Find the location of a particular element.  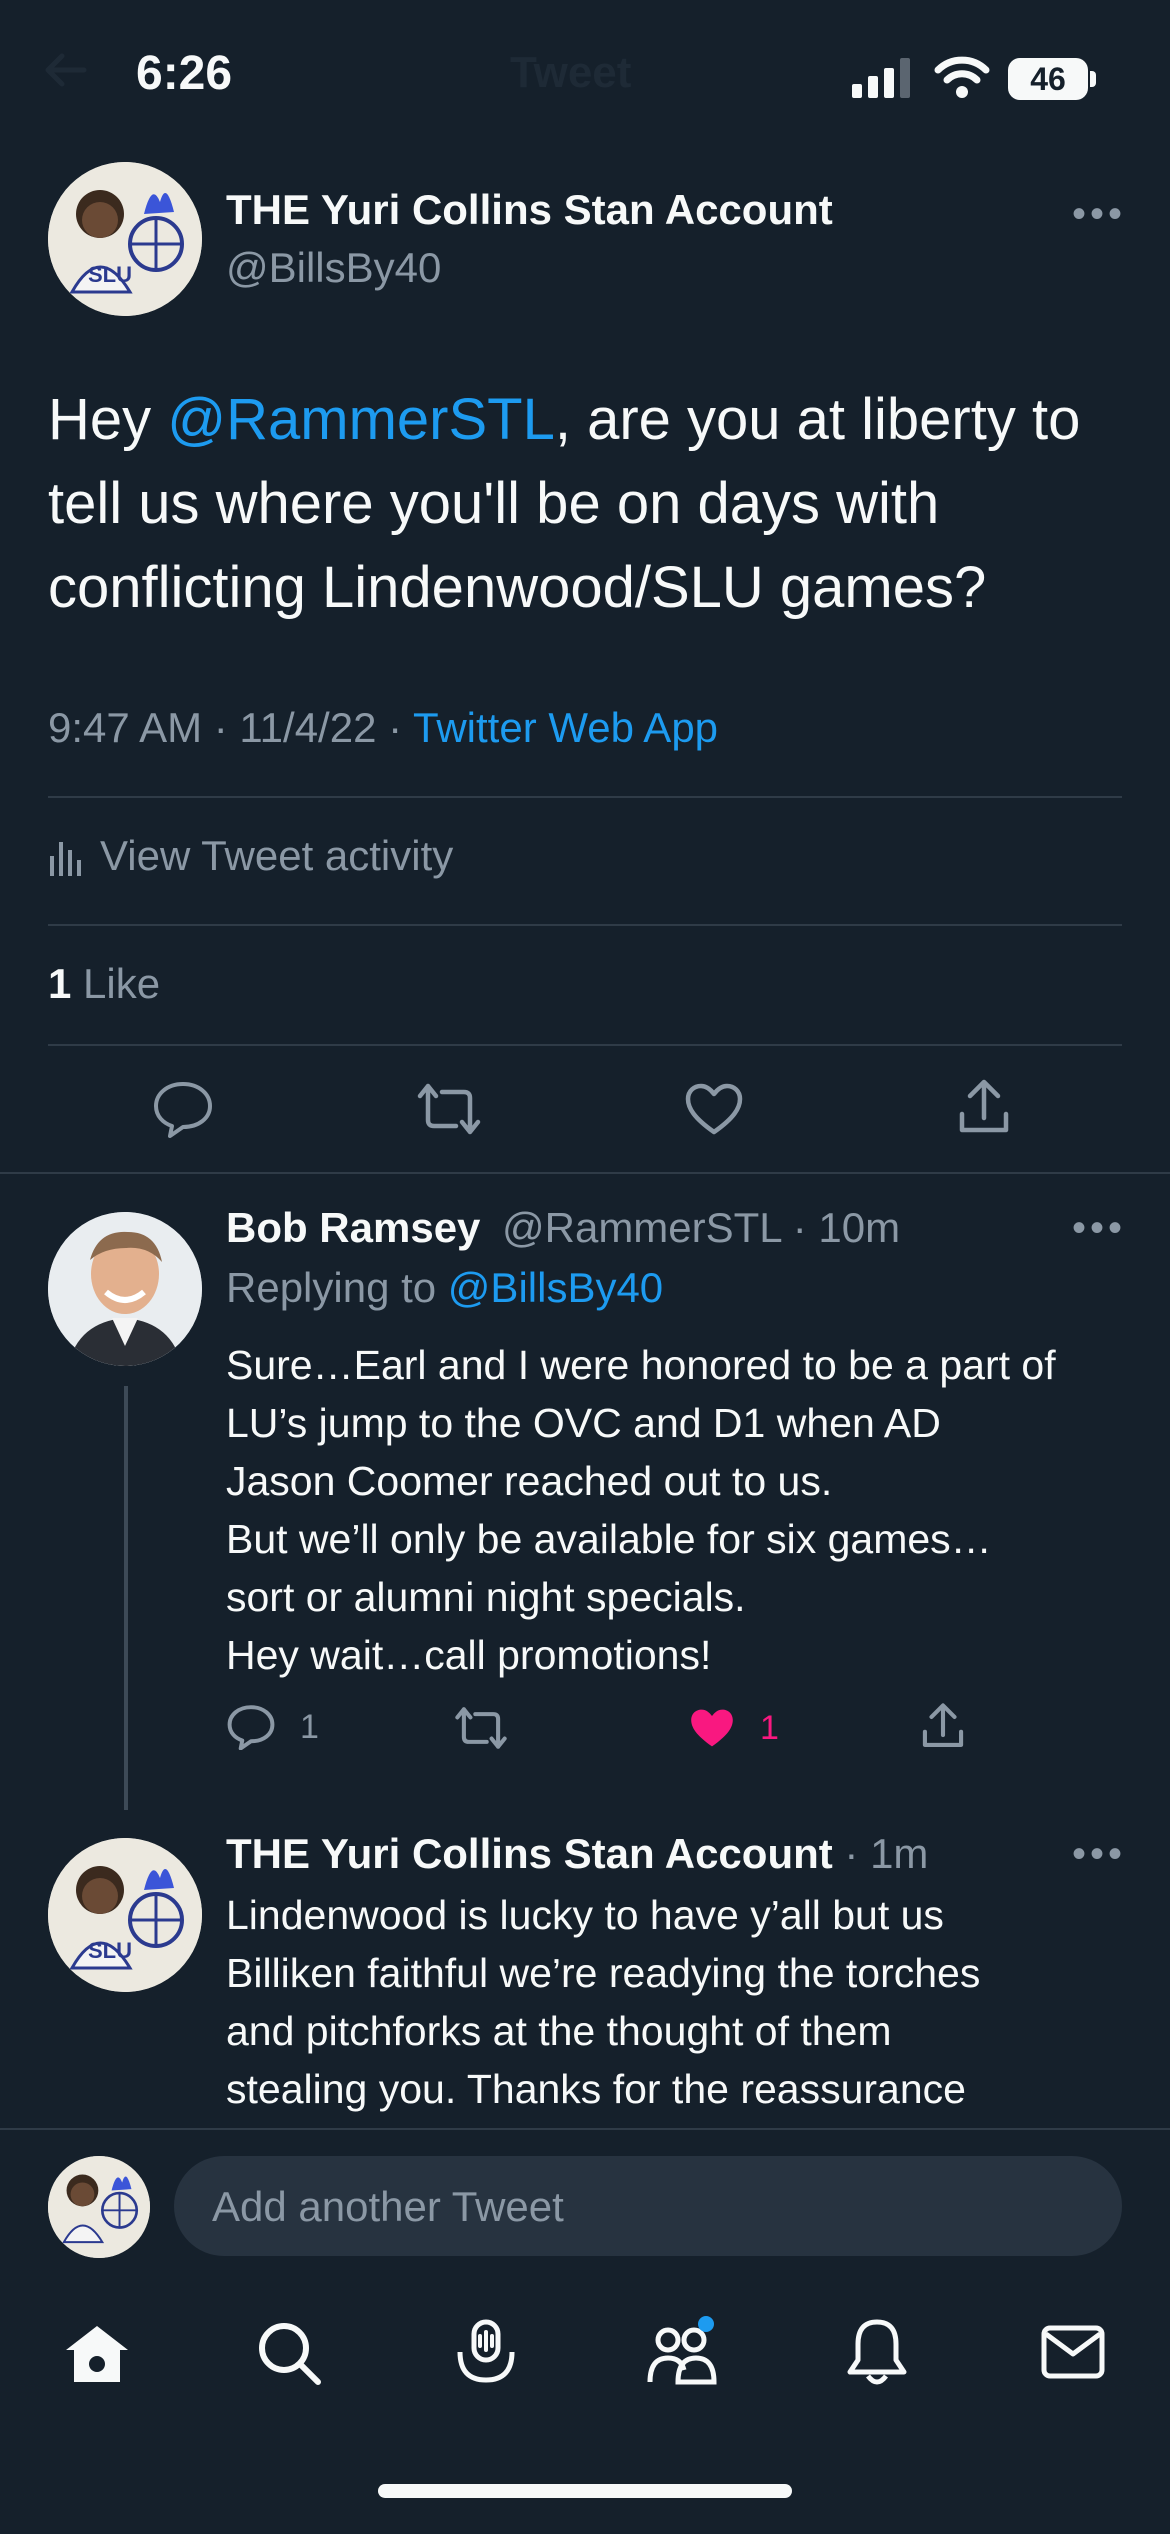

reply-text-line: Jason Coomer reached out to us. is located at coordinates (529, 1481).